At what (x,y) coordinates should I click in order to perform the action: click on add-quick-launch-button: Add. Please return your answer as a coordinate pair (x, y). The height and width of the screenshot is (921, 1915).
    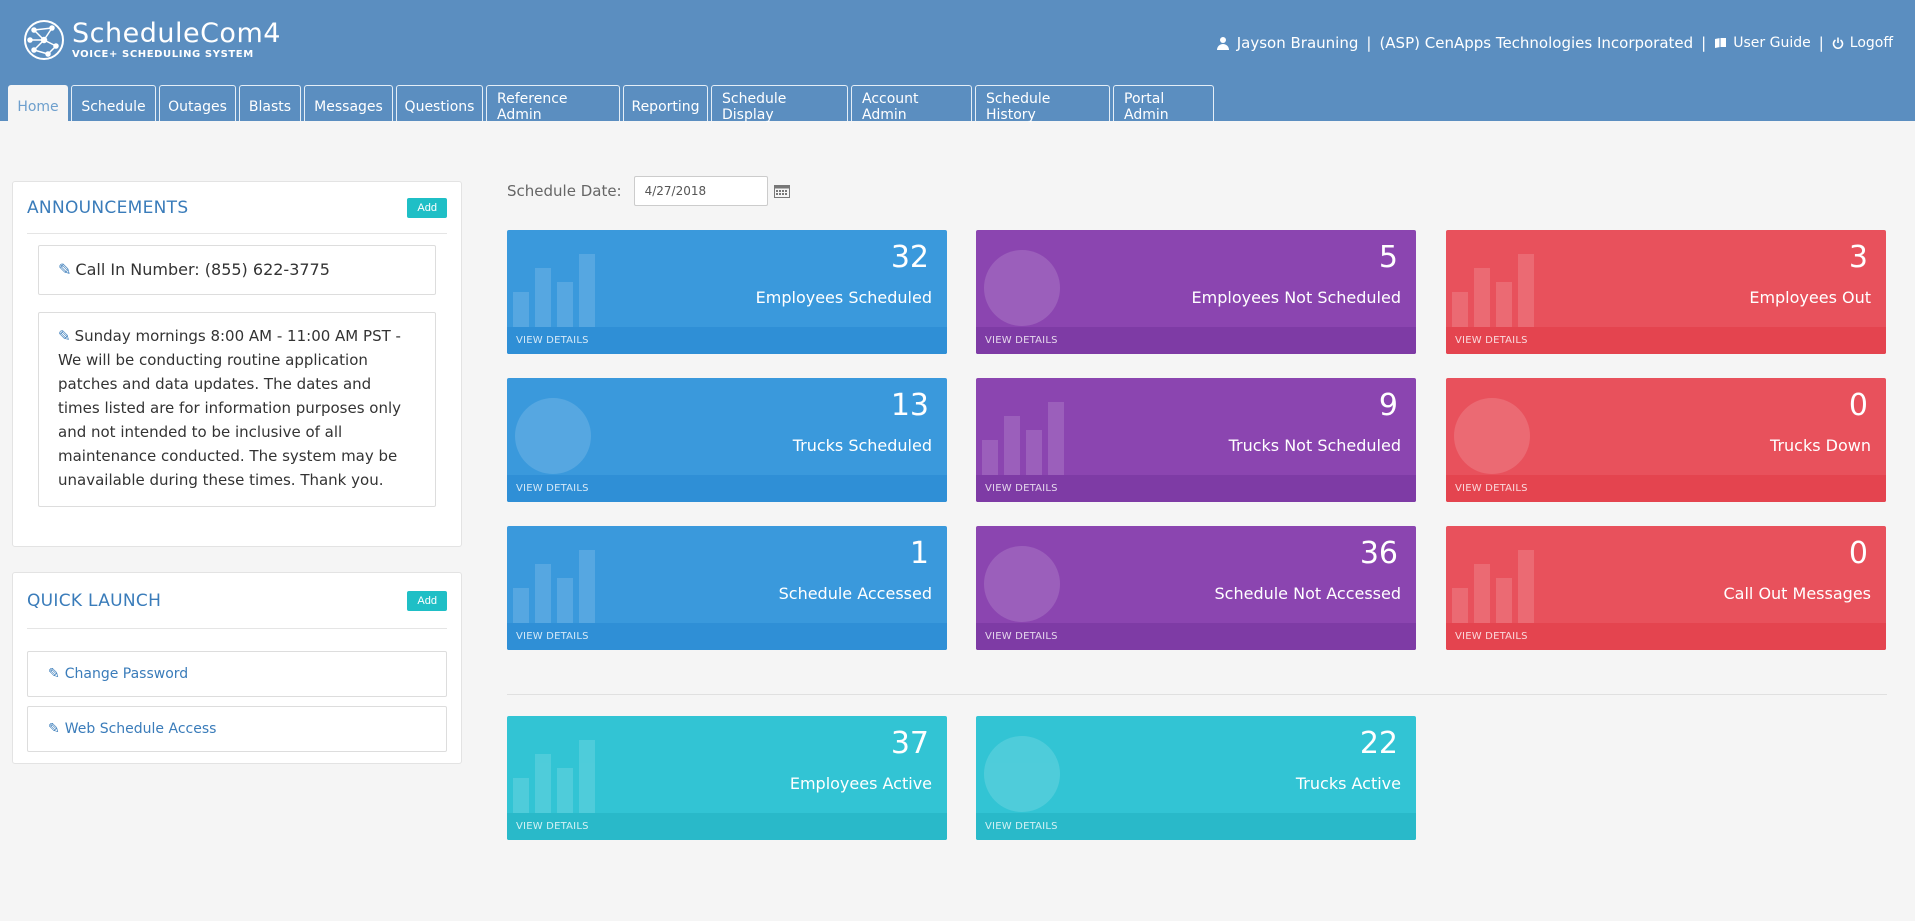
    Looking at the image, I should click on (427, 600).